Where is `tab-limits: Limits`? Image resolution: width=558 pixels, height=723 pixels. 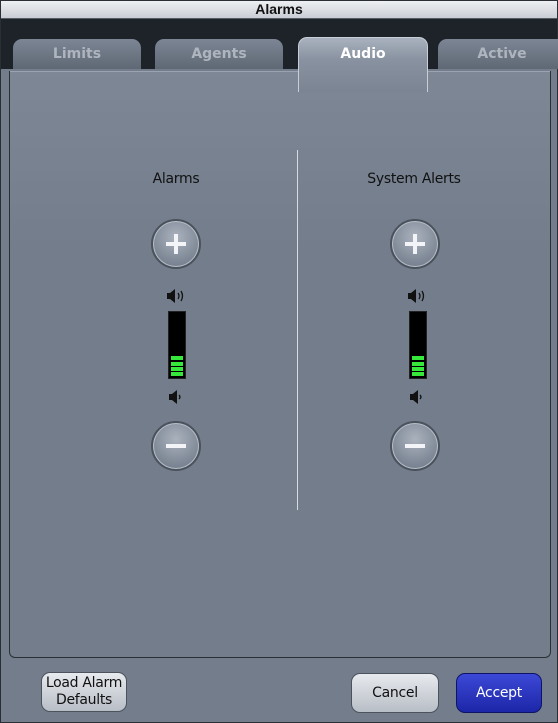
tab-limits: Limits is located at coordinates (77, 54).